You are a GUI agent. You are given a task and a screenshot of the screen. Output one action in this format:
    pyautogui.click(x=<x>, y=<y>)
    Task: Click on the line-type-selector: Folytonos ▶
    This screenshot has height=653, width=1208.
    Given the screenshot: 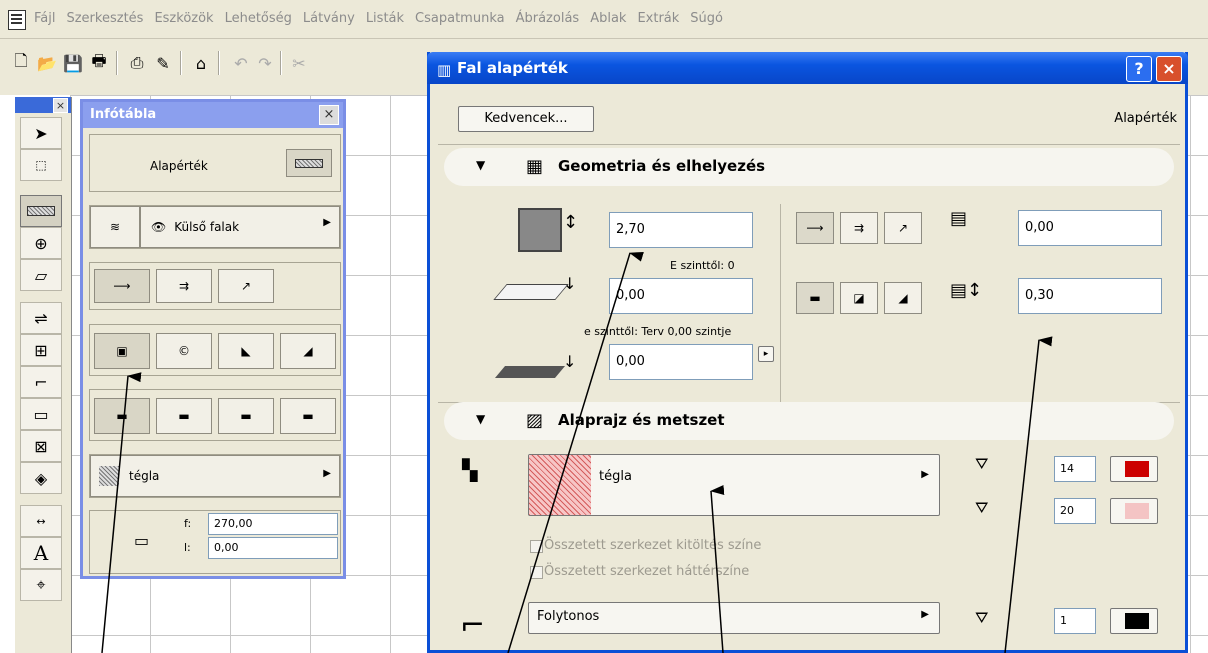 What is the action you would take?
    pyautogui.click(x=734, y=618)
    